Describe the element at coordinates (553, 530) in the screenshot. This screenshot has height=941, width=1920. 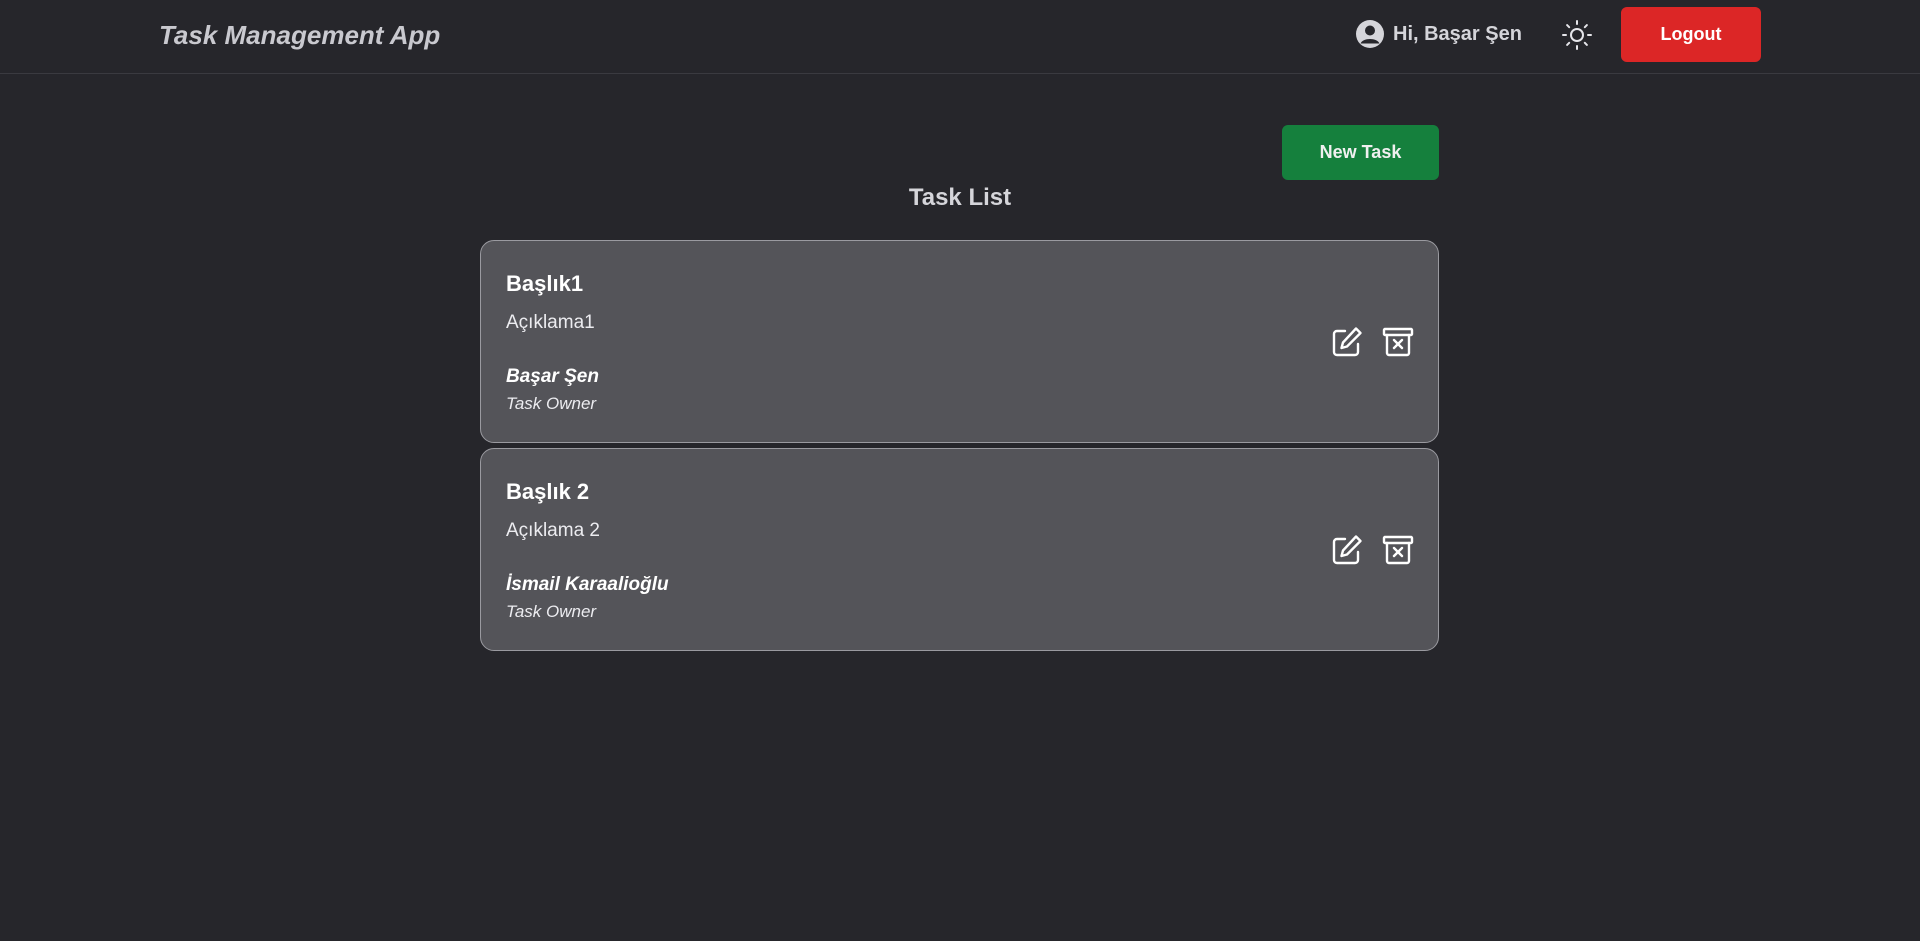
I see `task-description: Açıklama 2` at that location.